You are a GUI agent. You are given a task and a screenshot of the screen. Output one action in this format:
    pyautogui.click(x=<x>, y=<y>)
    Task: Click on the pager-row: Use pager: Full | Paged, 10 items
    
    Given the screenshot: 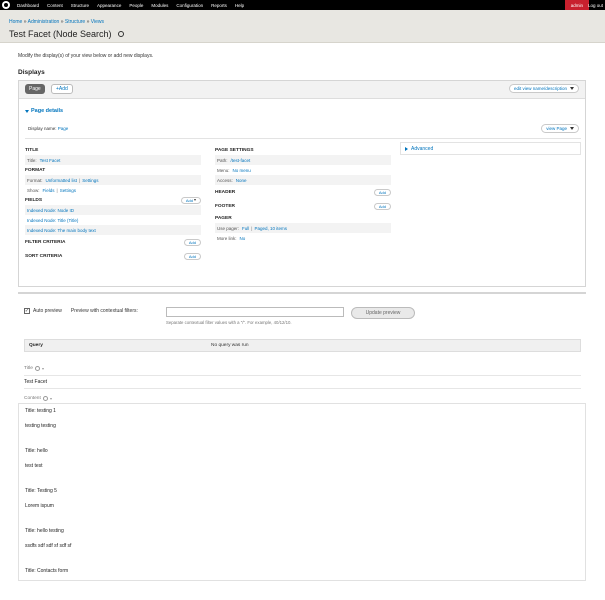 What is the action you would take?
    pyautogui.click(x=303, y=228)
    